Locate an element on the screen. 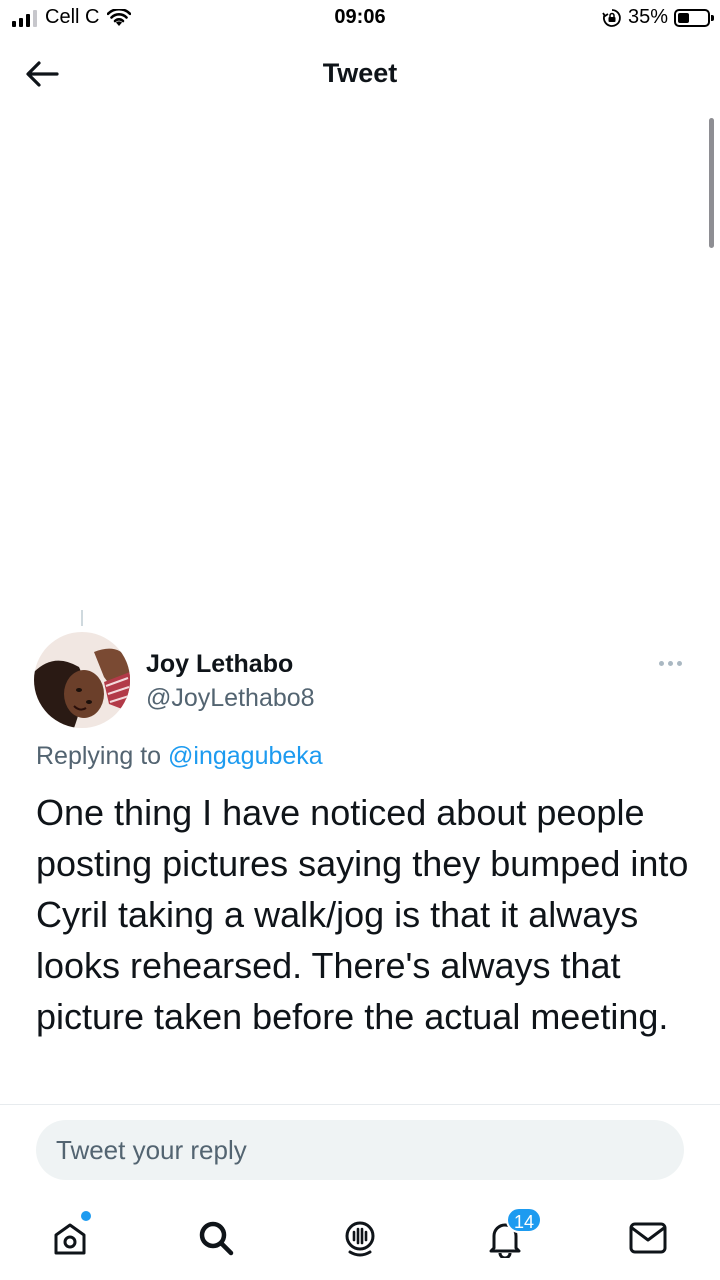 This screenshot has height=1280, width=720. bottom-nav: 14 is located at coordinates (360, 1238).